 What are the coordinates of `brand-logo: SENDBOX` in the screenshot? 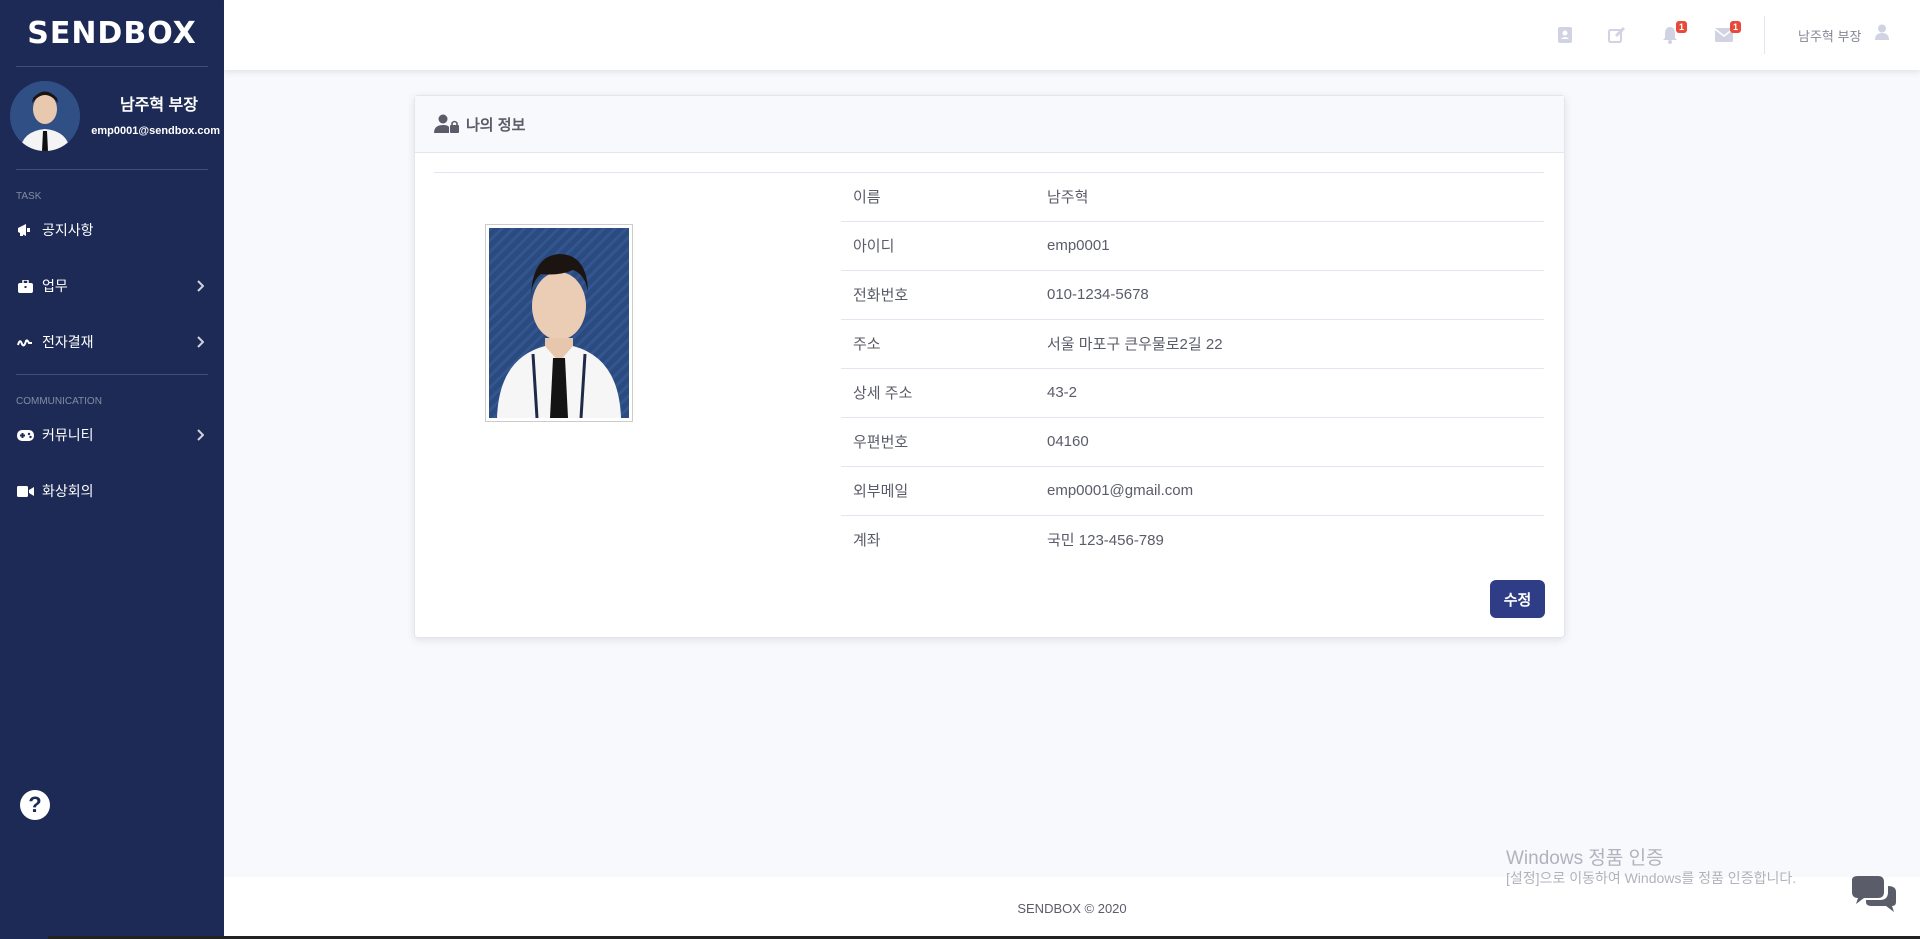 It's located at (112, 33).